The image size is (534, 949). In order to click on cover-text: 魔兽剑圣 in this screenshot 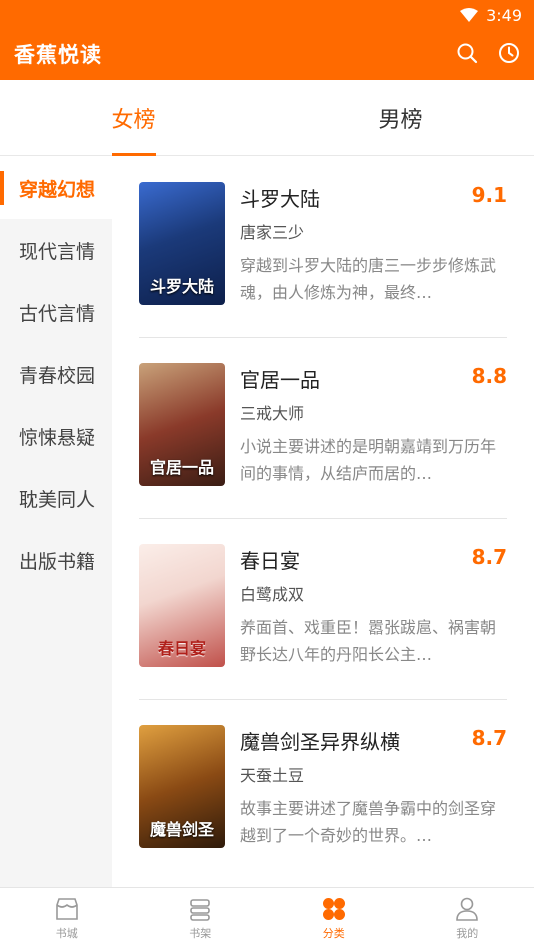, I will do `click(181, 829)`.